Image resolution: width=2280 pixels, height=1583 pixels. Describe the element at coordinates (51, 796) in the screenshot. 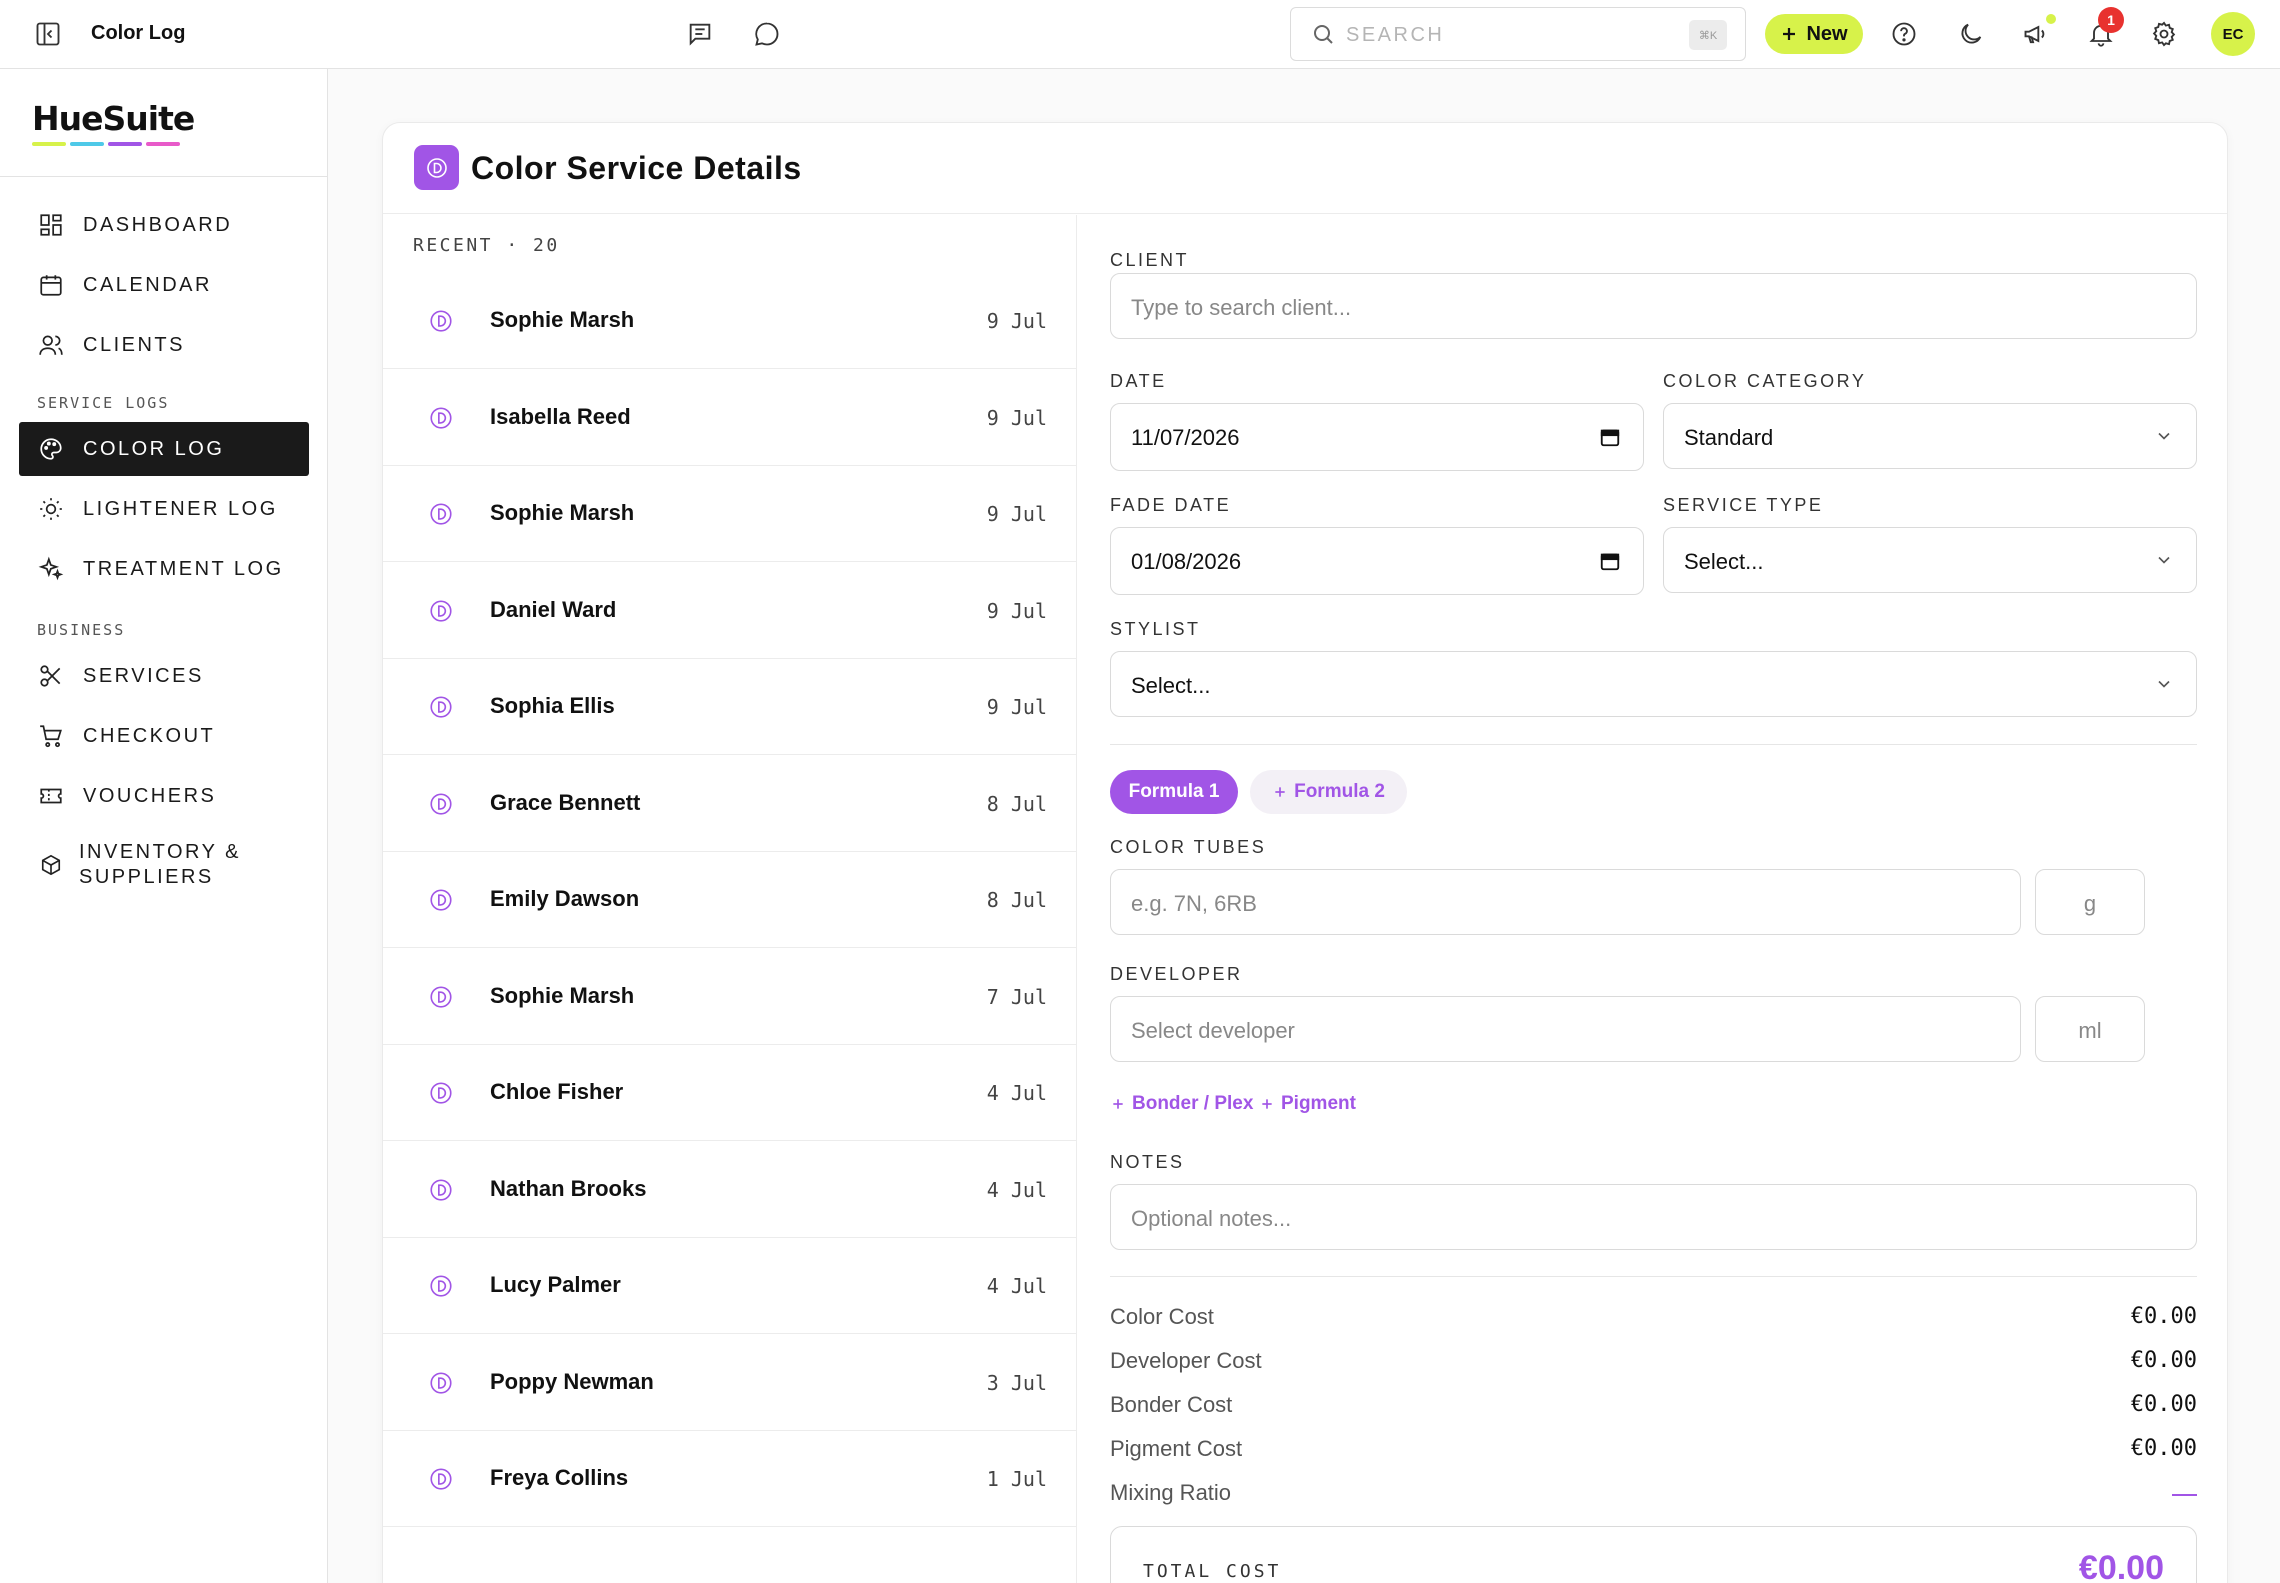

I see `ticket-icon` at that location.